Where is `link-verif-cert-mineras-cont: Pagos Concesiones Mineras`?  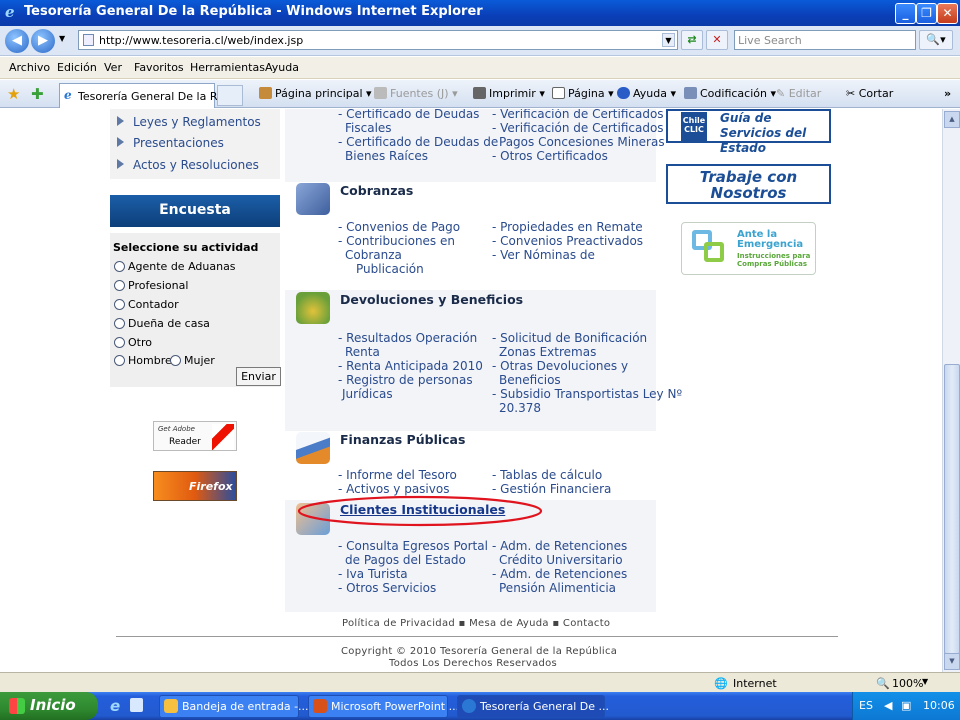
link-verif-cert-mineras-cont: Pagos Concesiones Mineras is located at coordinates (582, 142).